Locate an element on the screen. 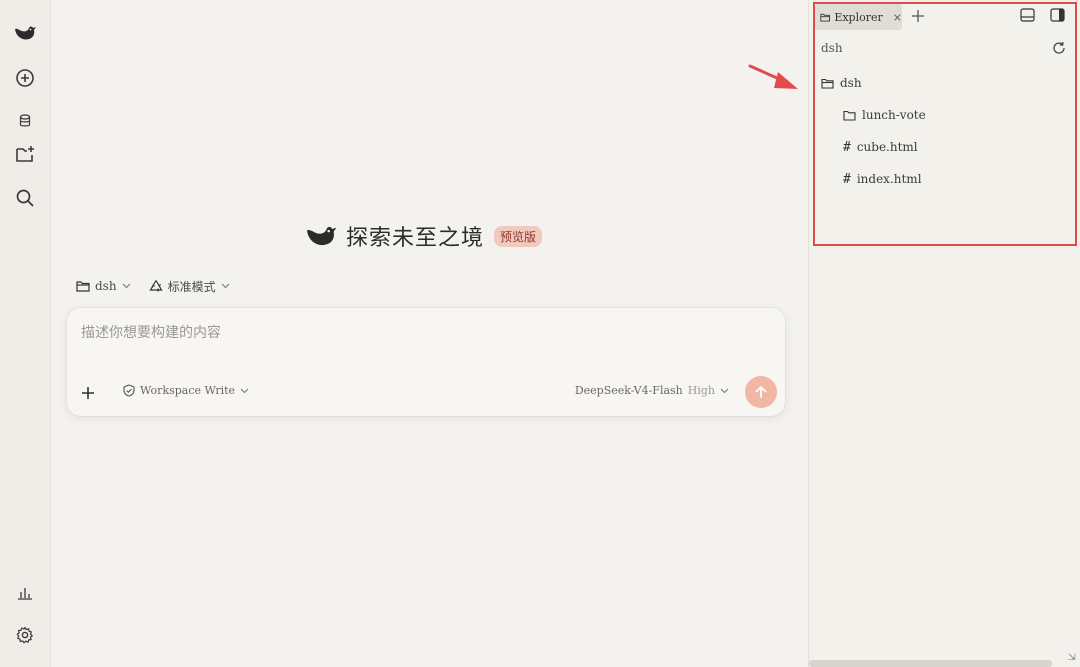  effort-level: High is located at coordinates (701, 390).